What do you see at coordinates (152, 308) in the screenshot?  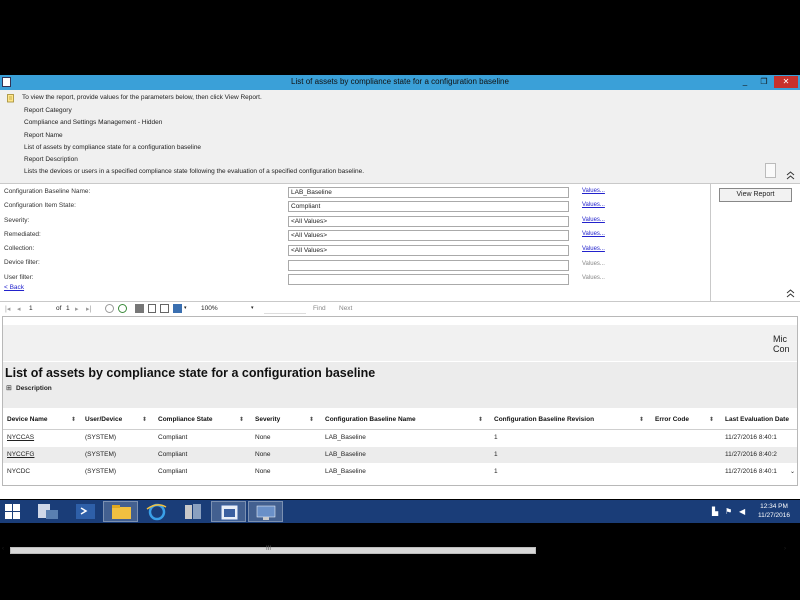 I see `print-layout-icon` at bounding box center [152, 308].